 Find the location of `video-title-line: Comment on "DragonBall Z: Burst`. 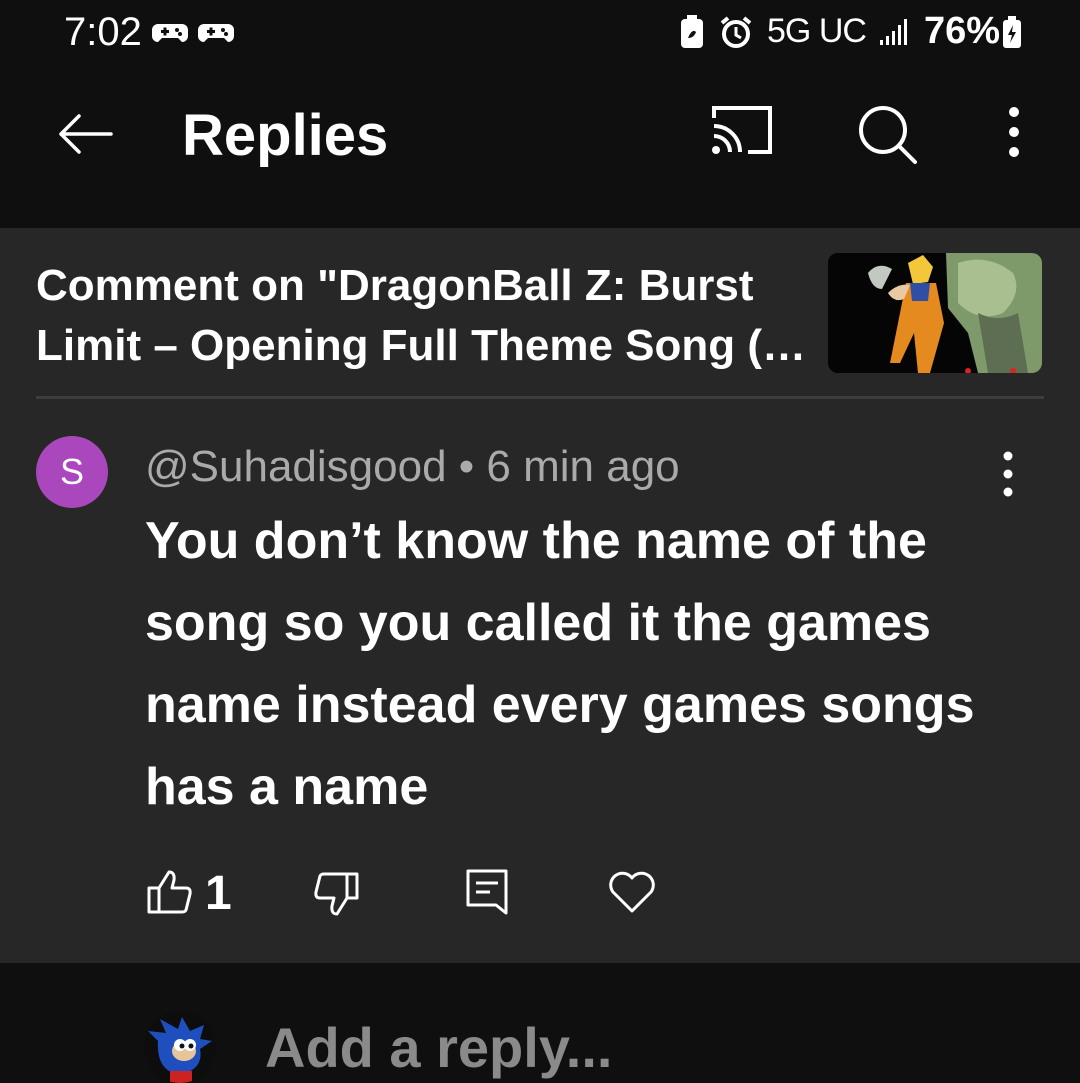

video-title-line: Comment on "DragonBall Z: Burst is located at coordinates (395, 285).